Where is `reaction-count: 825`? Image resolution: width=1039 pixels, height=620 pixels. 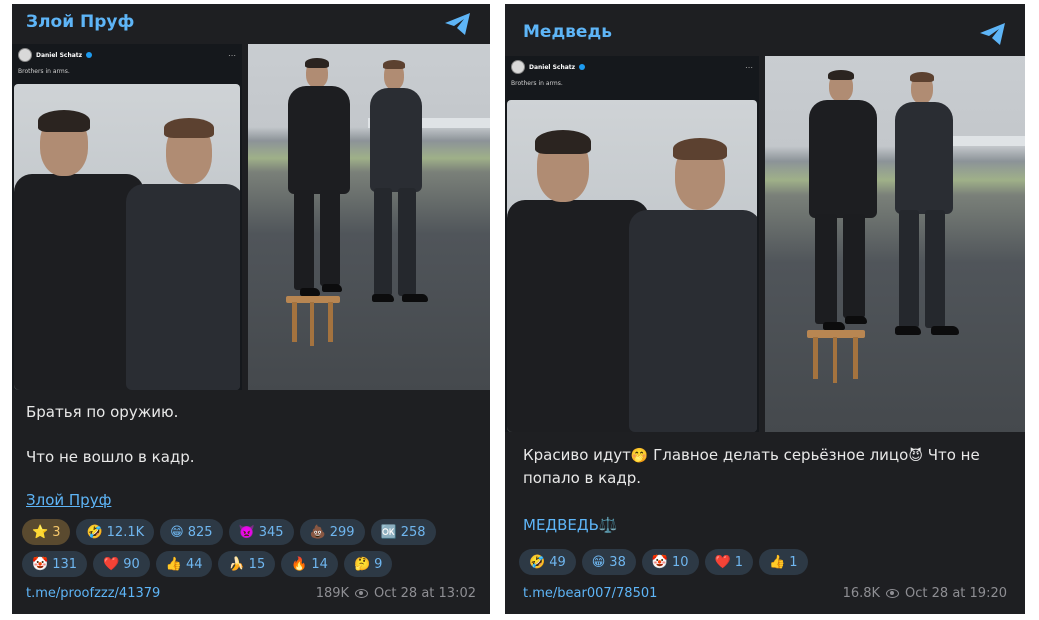 reaction-count: 825 is located at coordinates (200, 532).